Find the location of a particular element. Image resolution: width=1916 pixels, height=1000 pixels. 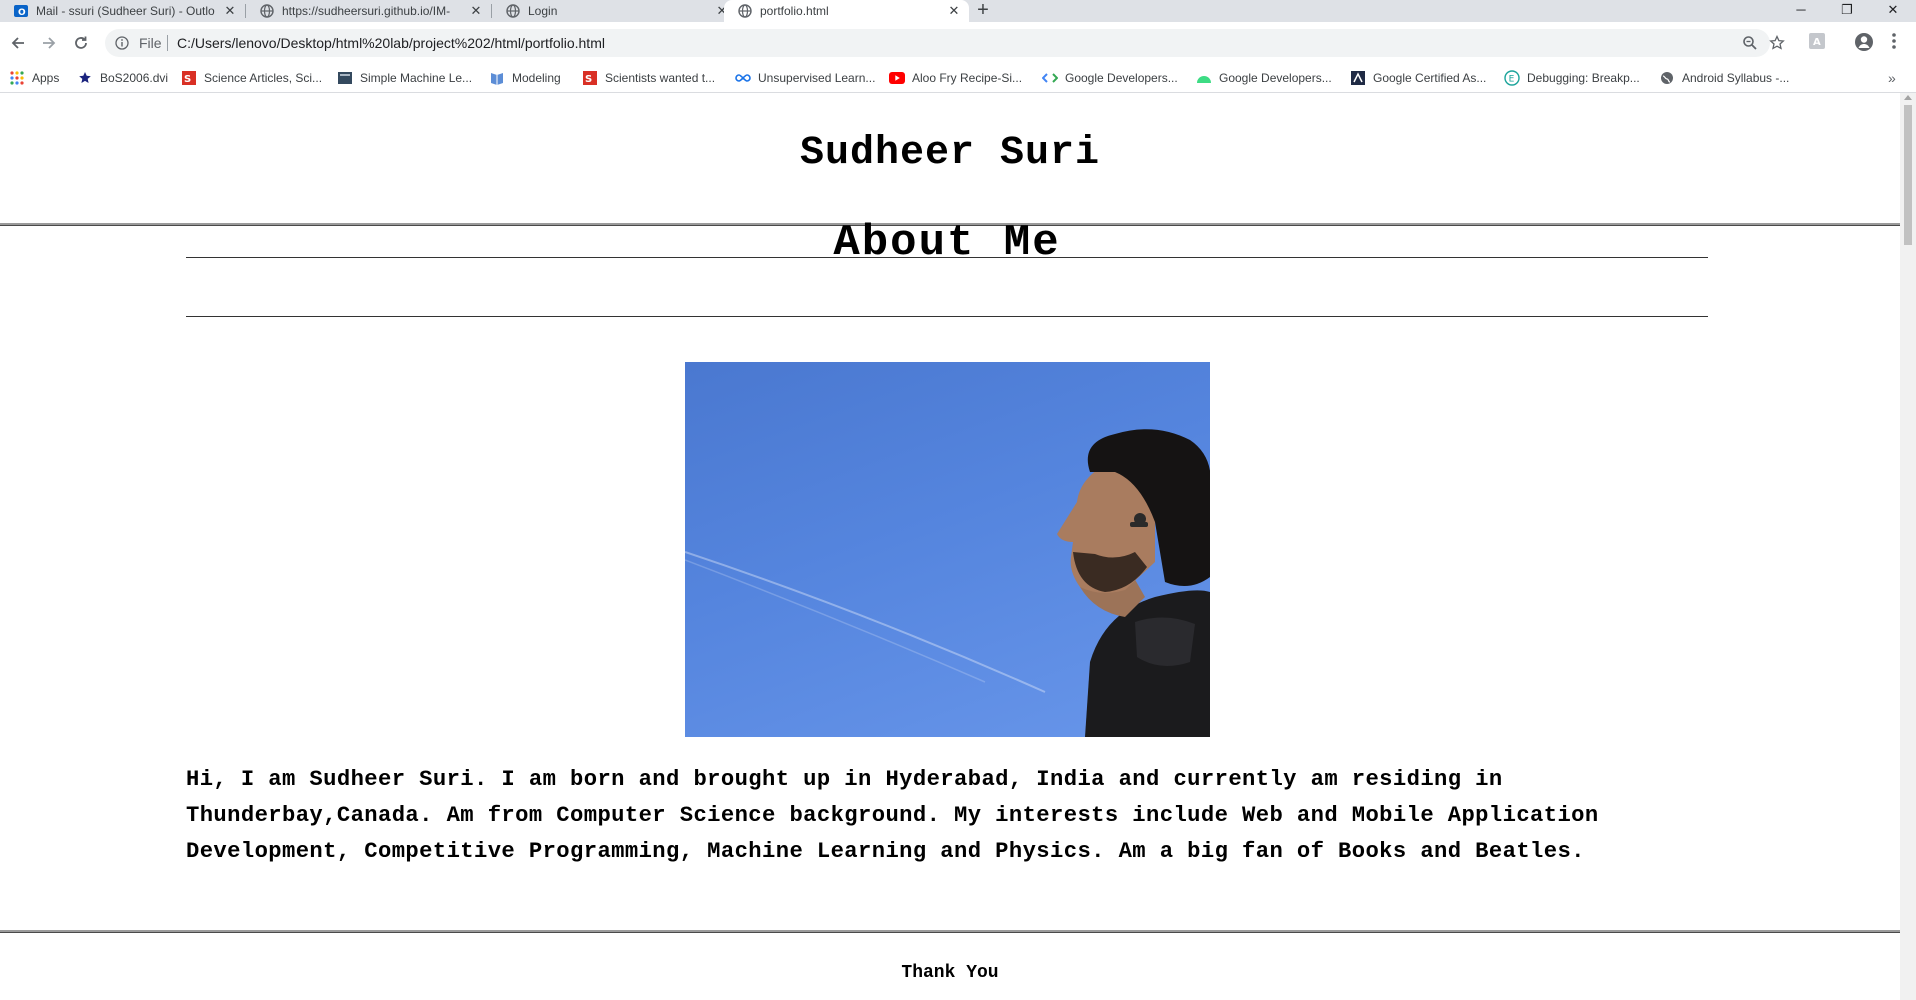

bookmarks-overflow-button: » is located at coordinates (1892, 78).